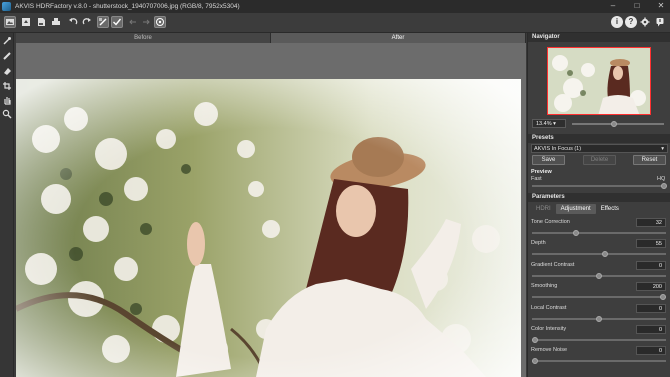  Describe the element at coordinates (548, 160) in the screenshot. I see `save-preset-button: Save` at that location.